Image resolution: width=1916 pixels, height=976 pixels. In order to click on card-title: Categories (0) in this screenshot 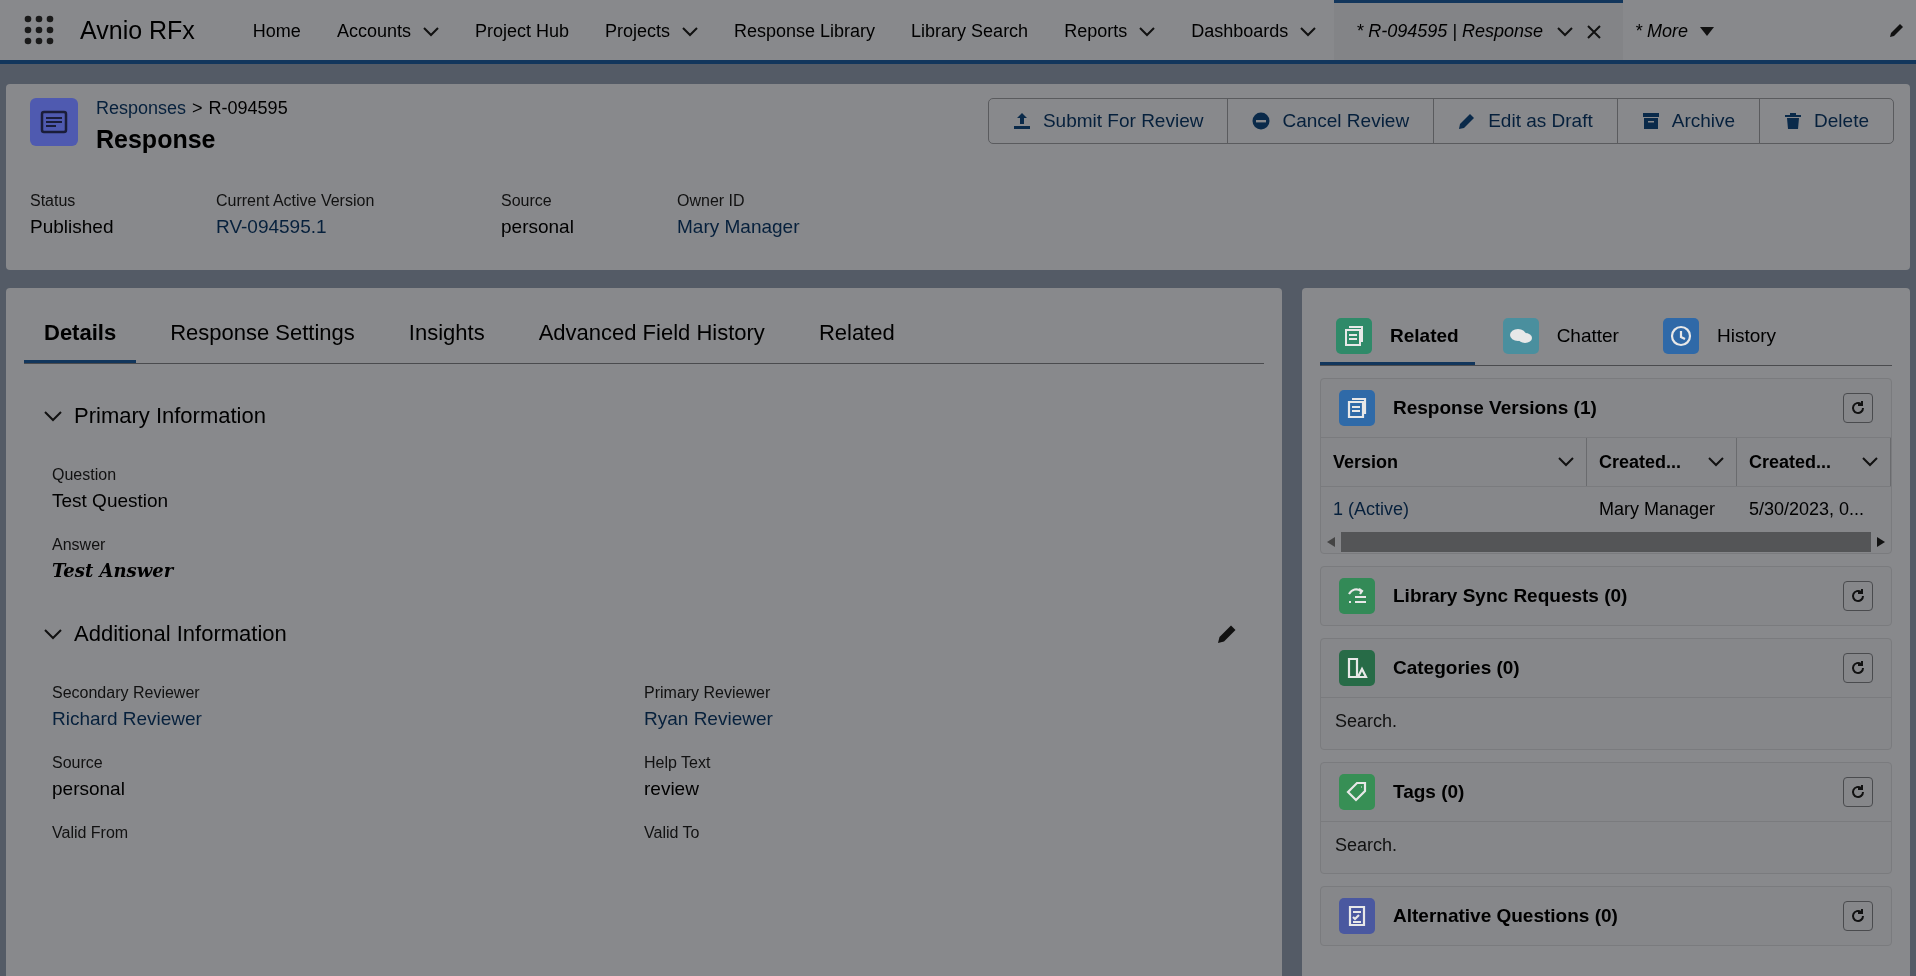, I will do `click(1456, 668)`.